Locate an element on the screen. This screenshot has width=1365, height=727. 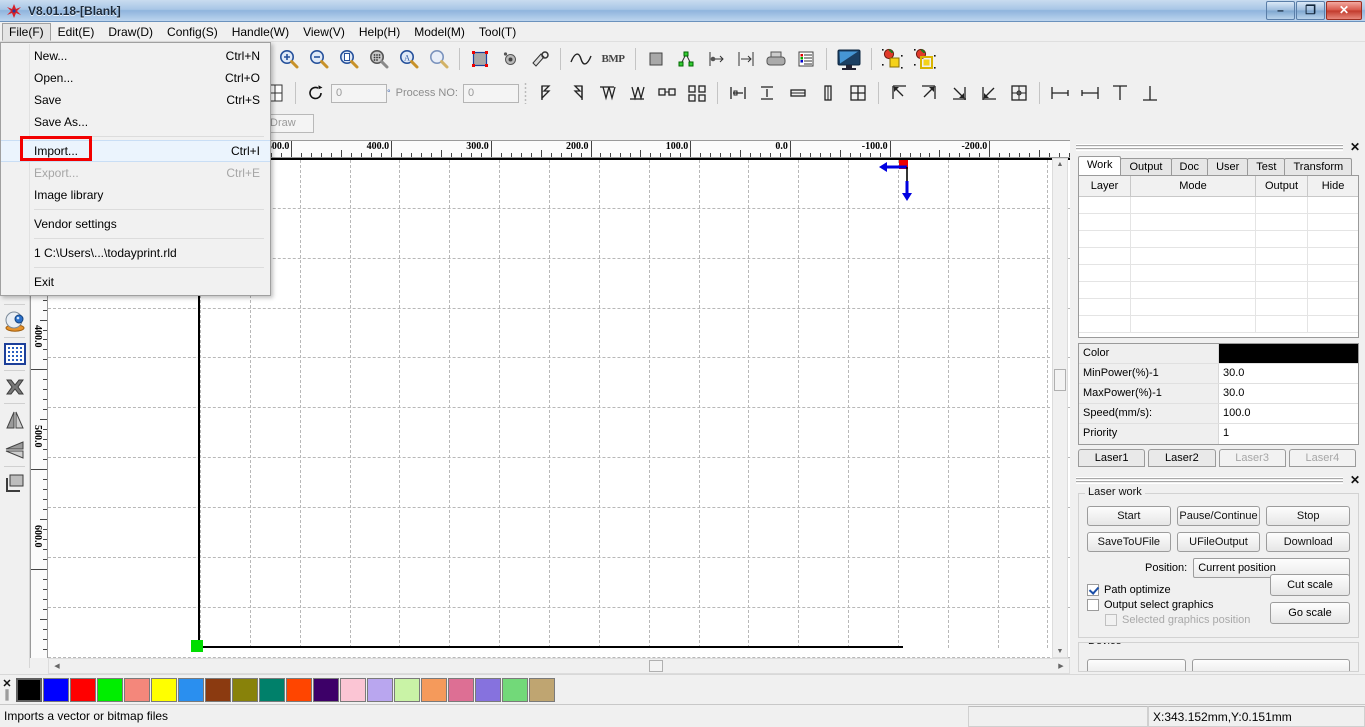
menu-help: Help(H) is located at coordinates (379, 32).